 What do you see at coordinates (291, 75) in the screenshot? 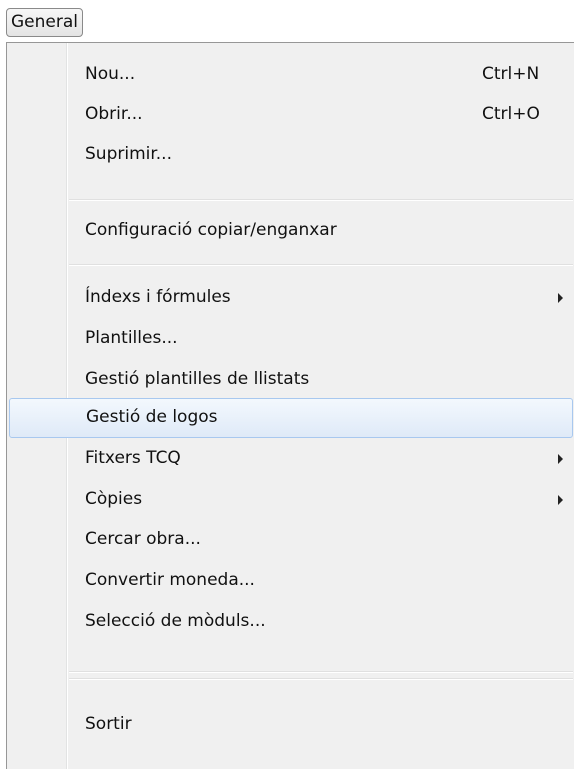
I see `menu-item-nou: Nou... Ctrl+N` at bounding box center [291, 75].